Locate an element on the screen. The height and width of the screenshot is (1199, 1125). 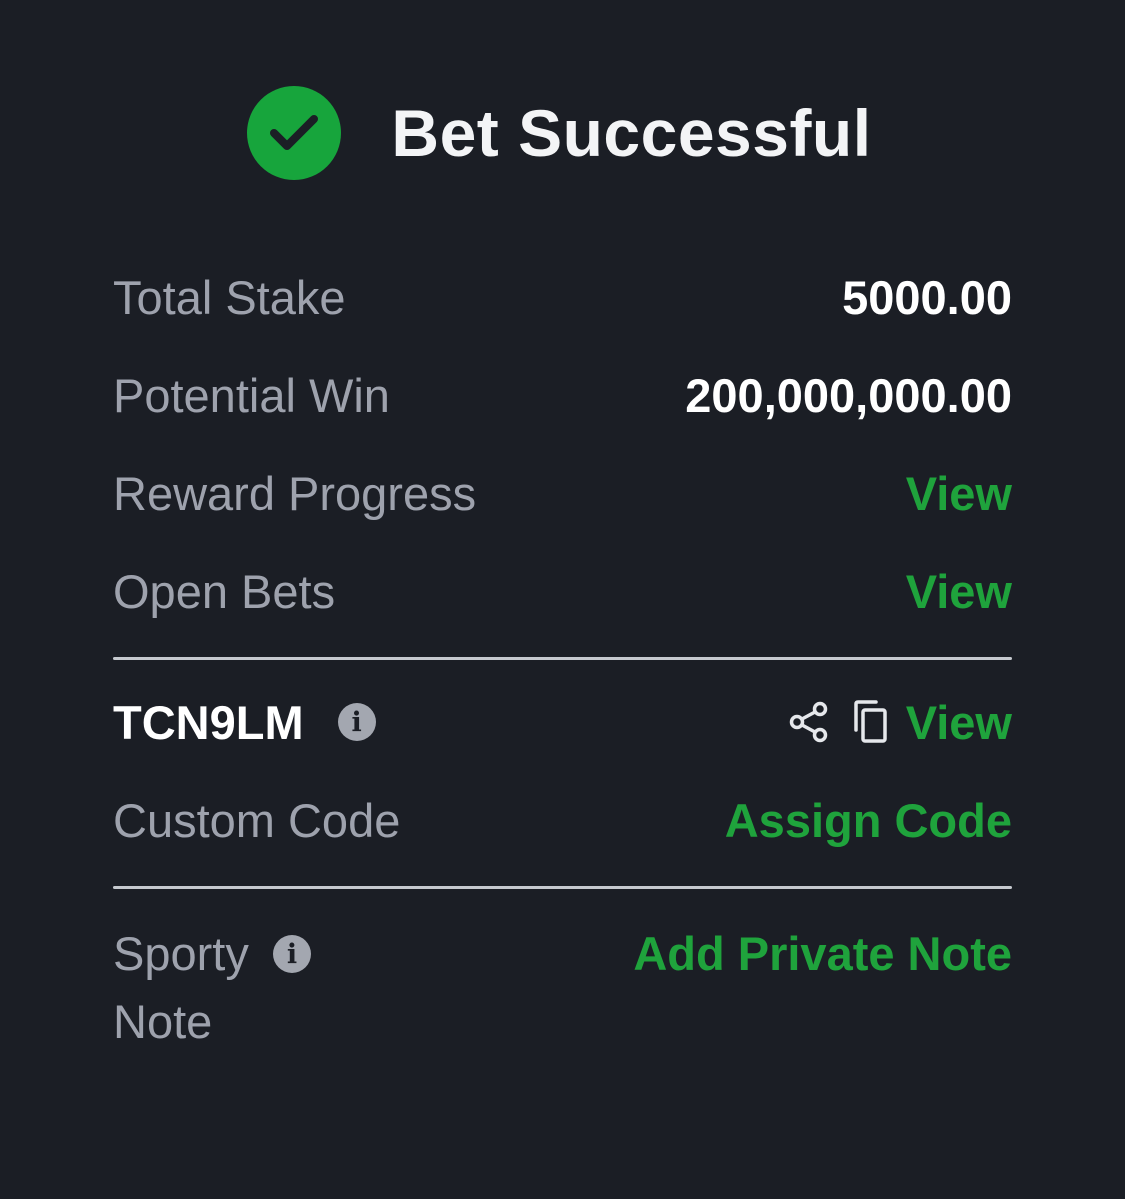
potential-win-value: 200,000,000.00 is located at coordinates (848, 395).